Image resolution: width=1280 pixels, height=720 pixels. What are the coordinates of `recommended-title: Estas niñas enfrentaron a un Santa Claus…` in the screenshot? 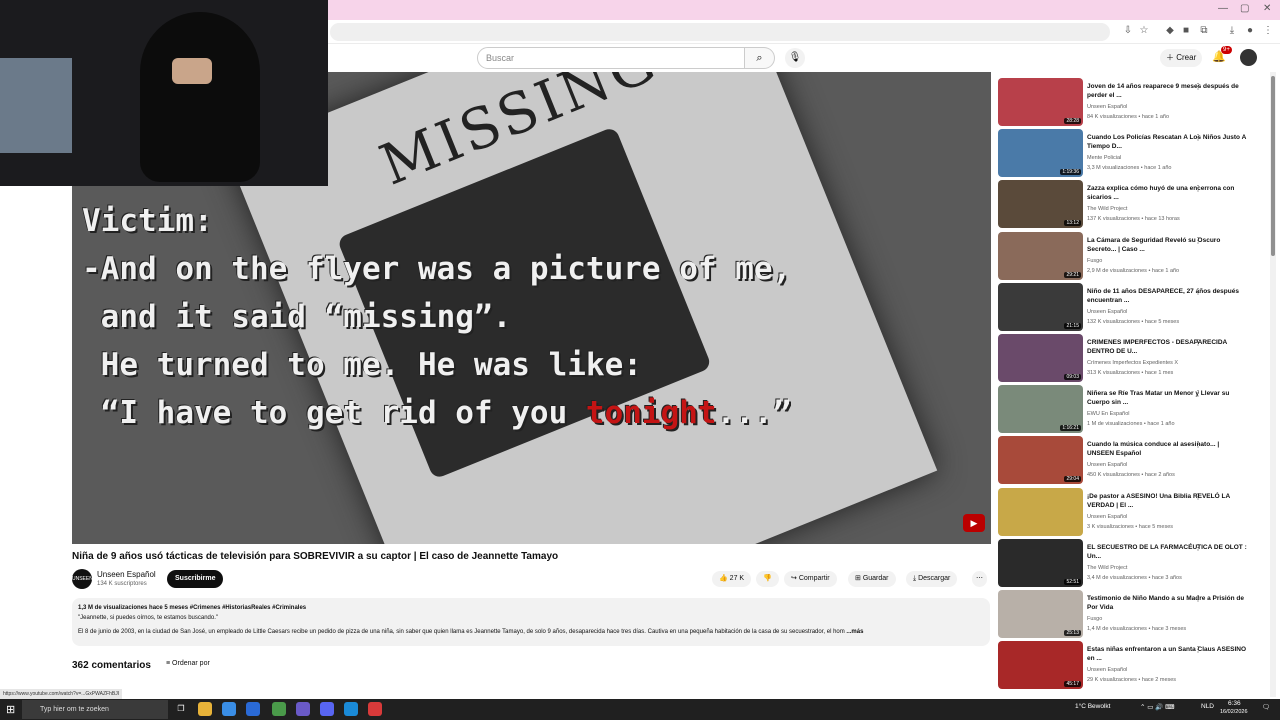 It's located at (1167, 654).